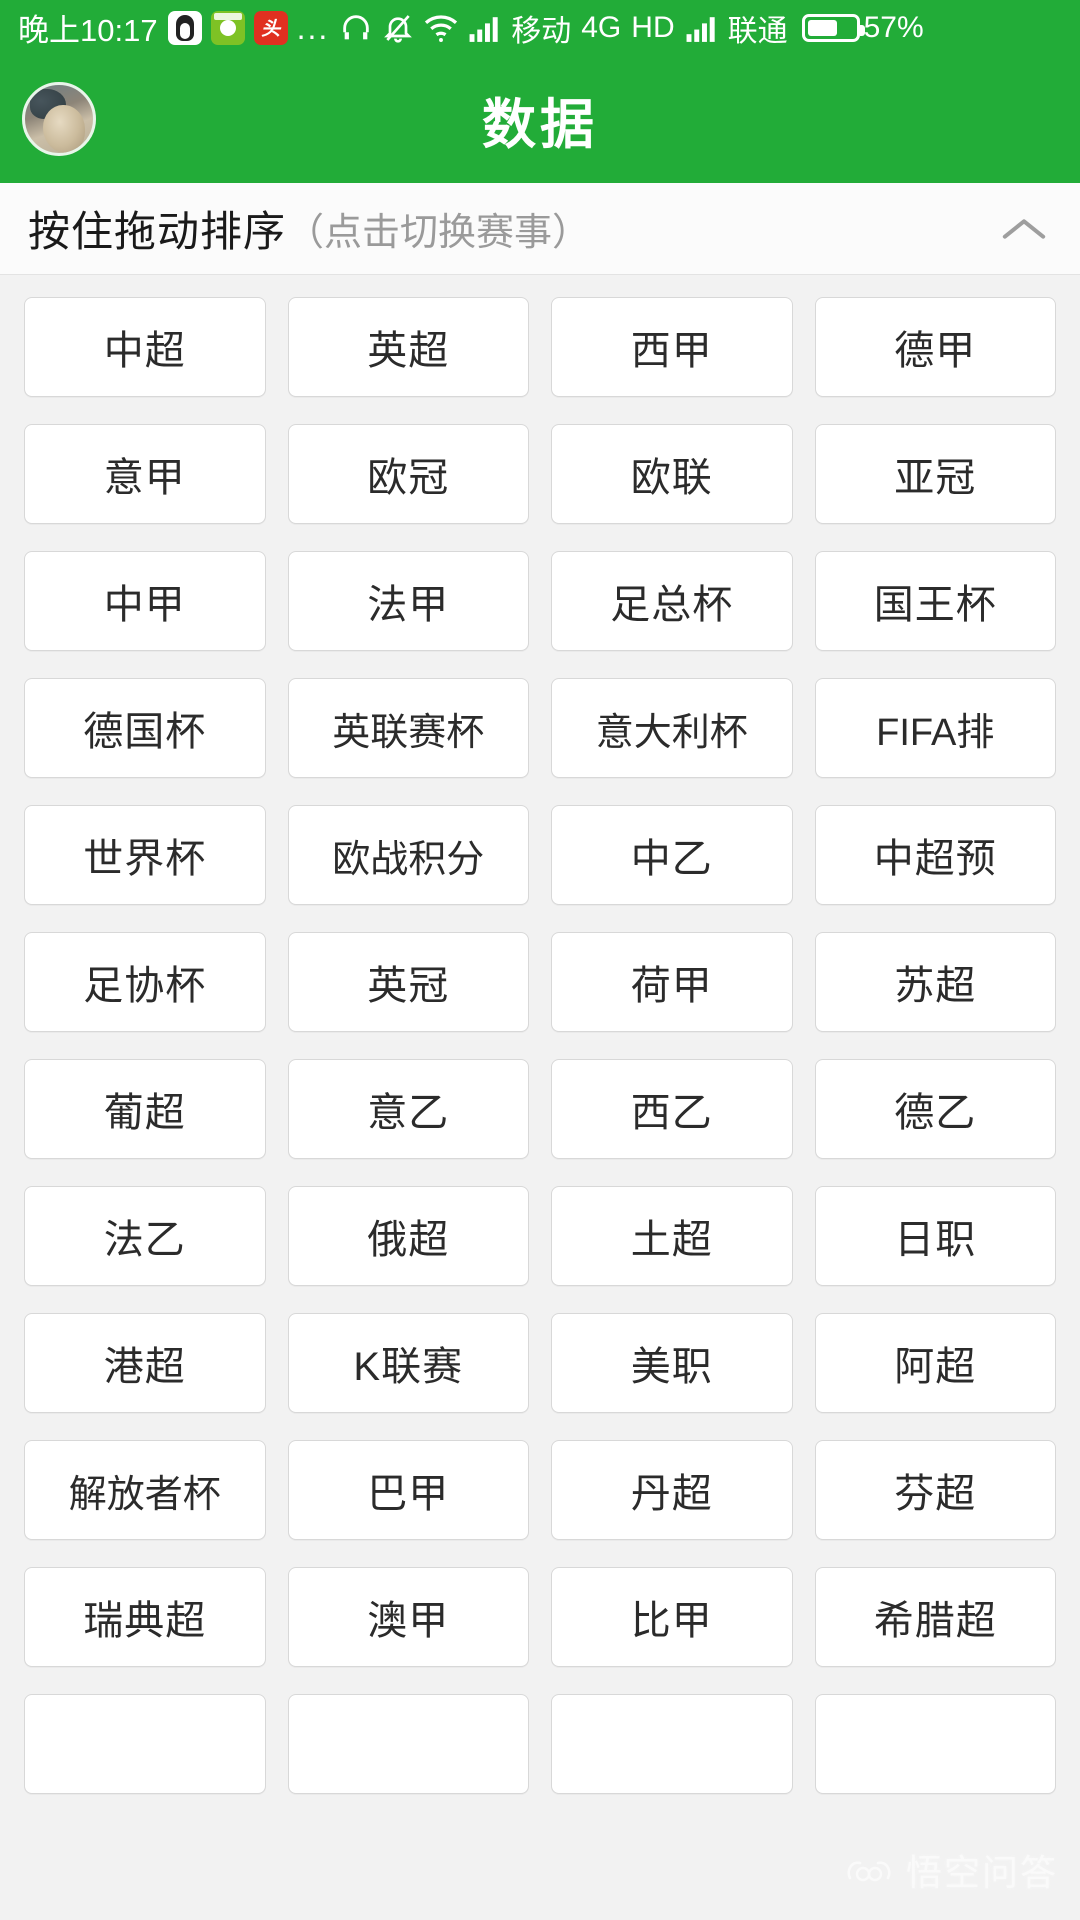 The height and width of the screenshot is (1920, 1080). What do you see at coordinates (935, 986) in the screenshot?
I see `league-cell-label: 苏超` at bounding box center [935, 986].